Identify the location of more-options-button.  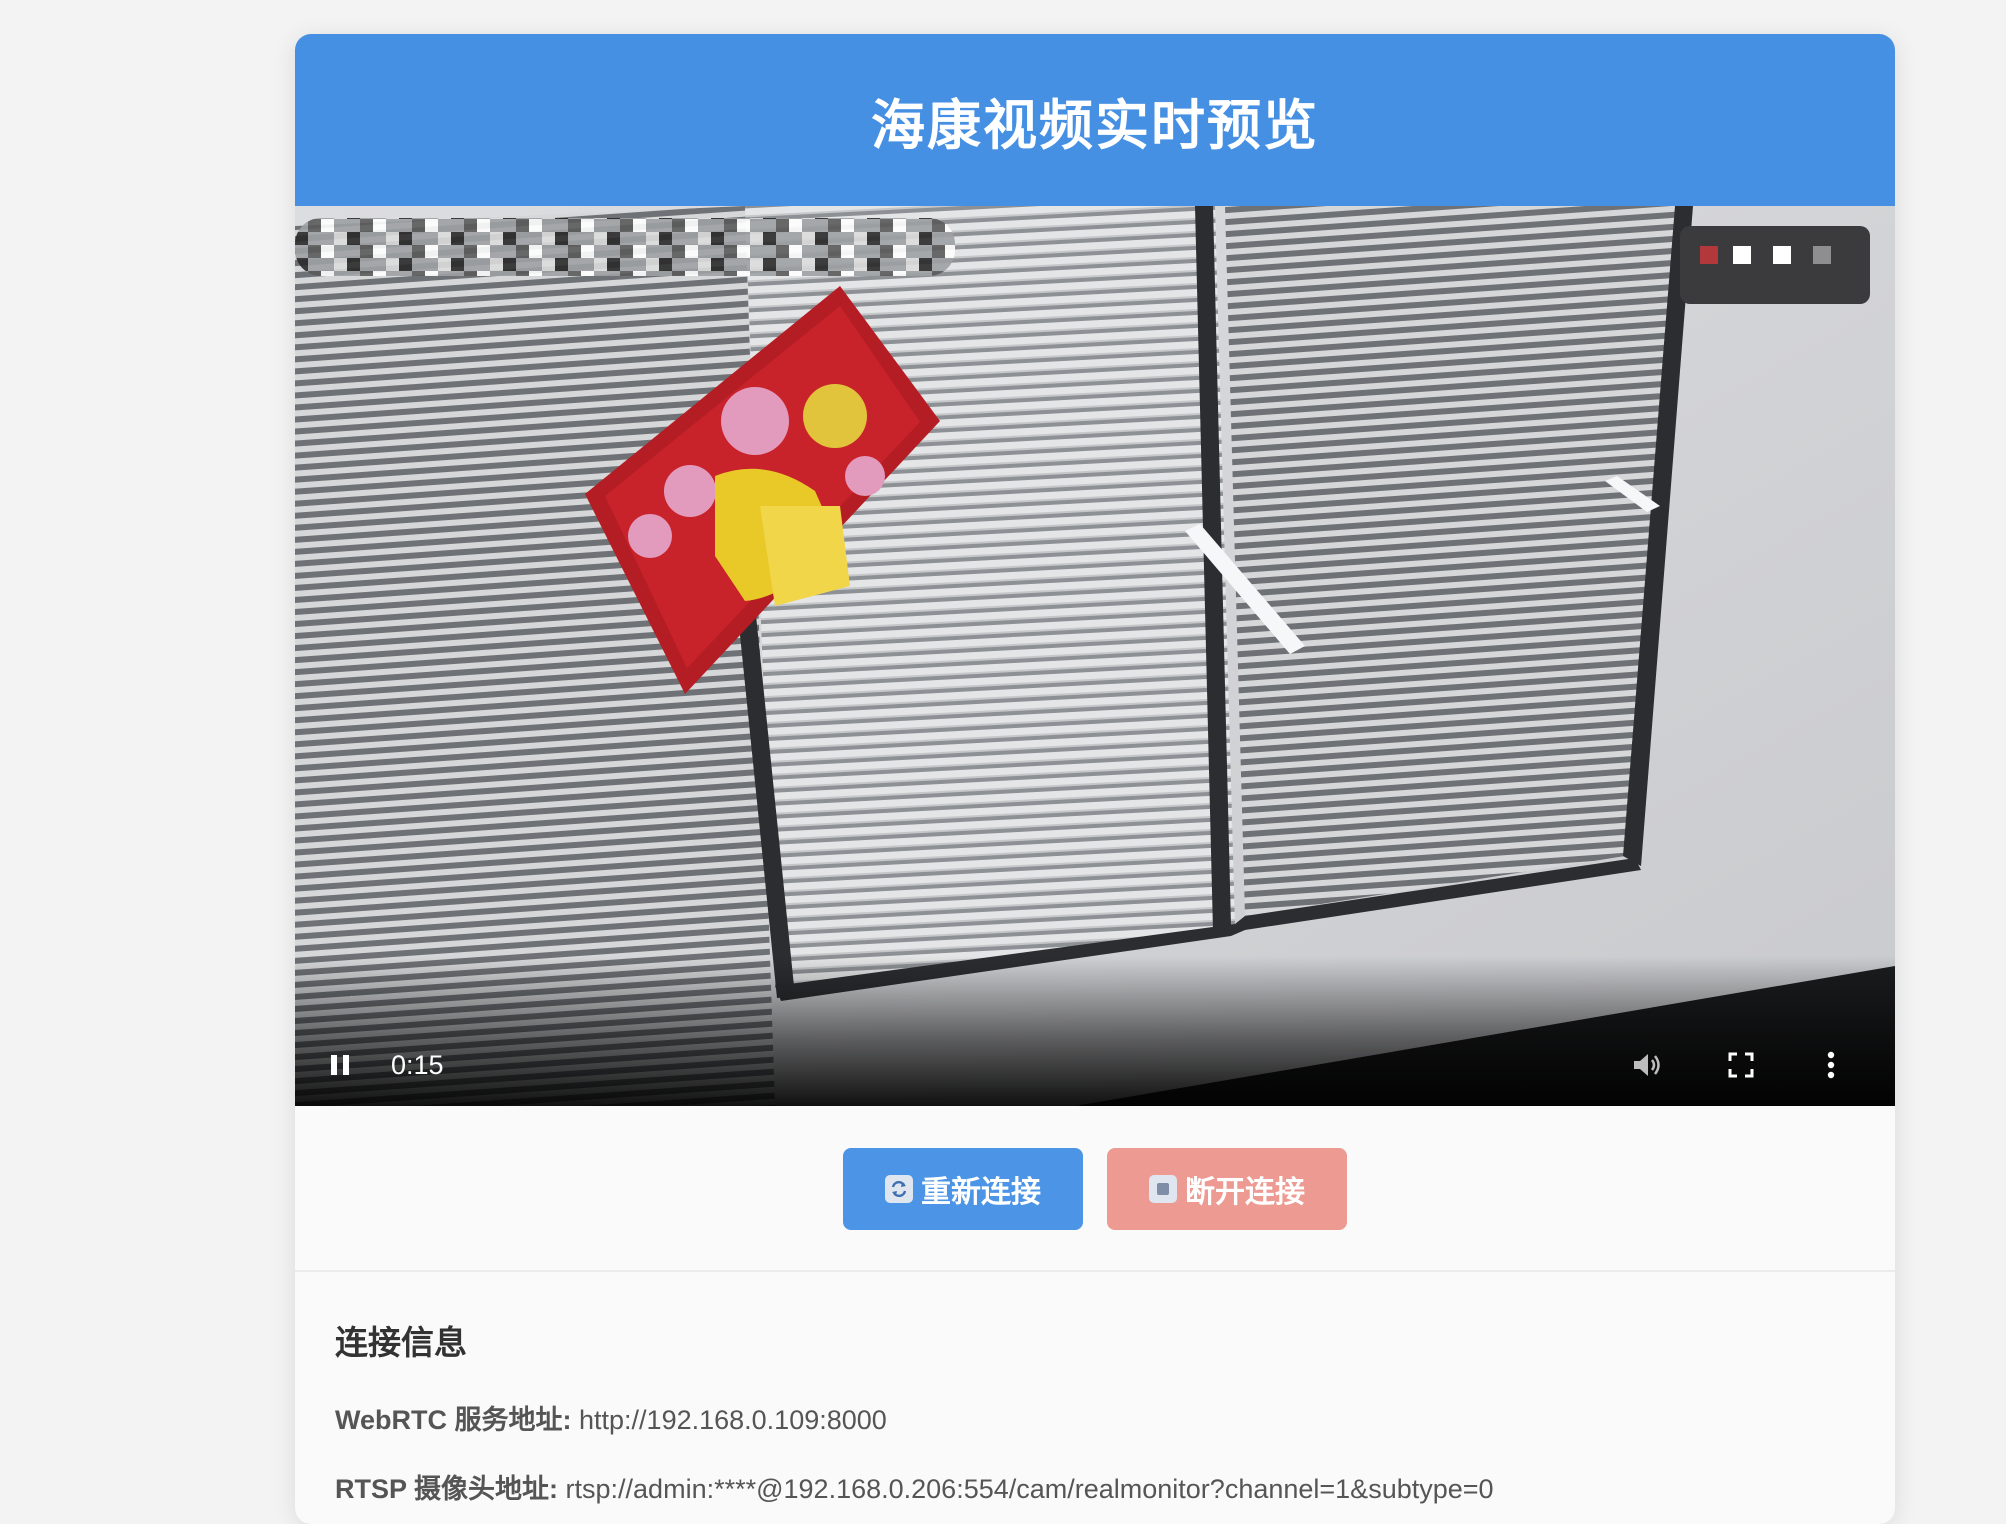
(1831, 1065).